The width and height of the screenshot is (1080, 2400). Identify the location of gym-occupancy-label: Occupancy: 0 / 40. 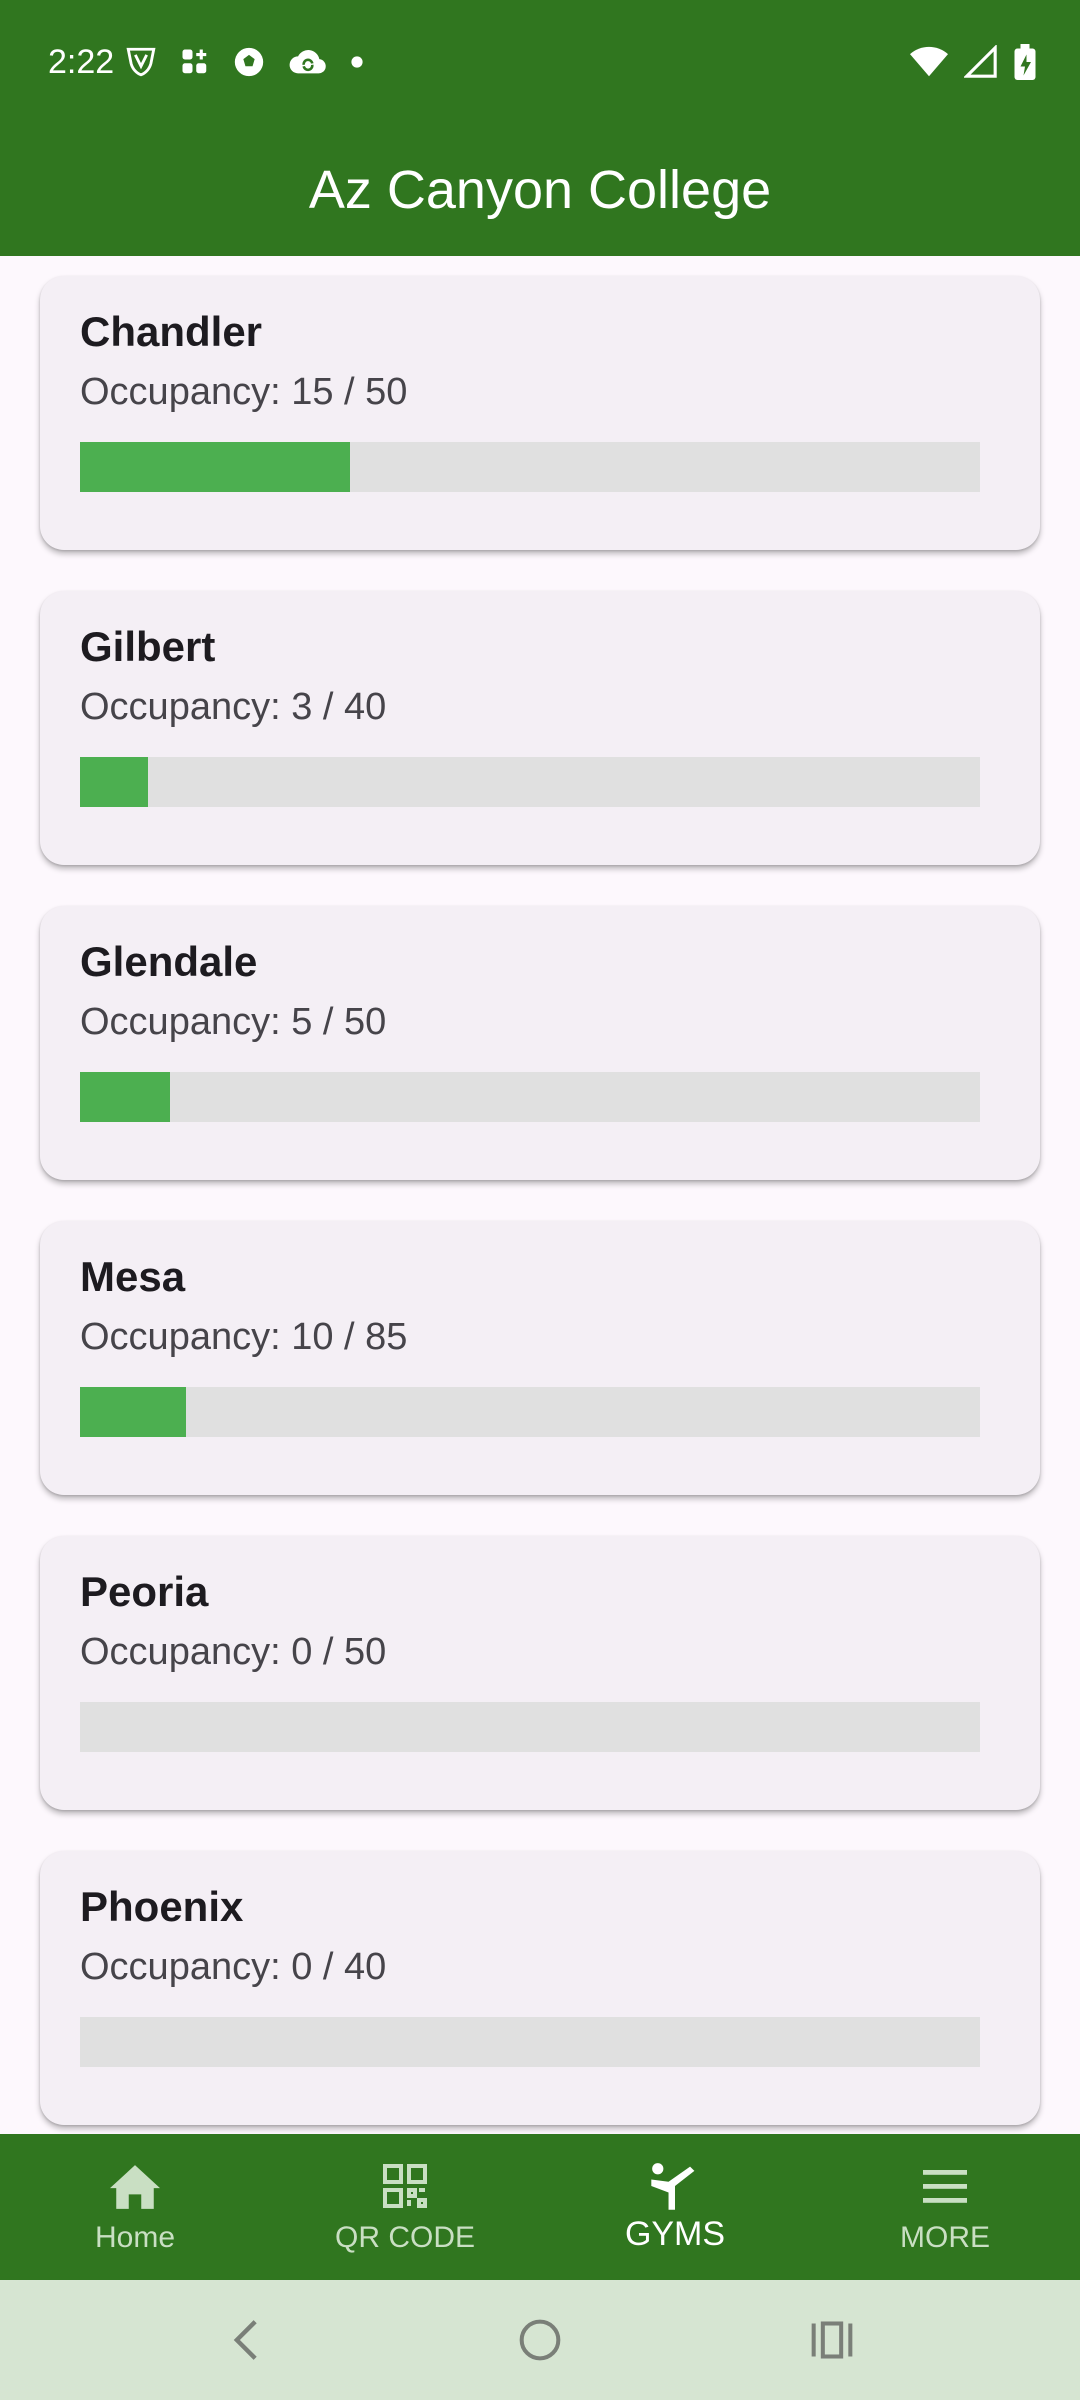
(233, 1967).